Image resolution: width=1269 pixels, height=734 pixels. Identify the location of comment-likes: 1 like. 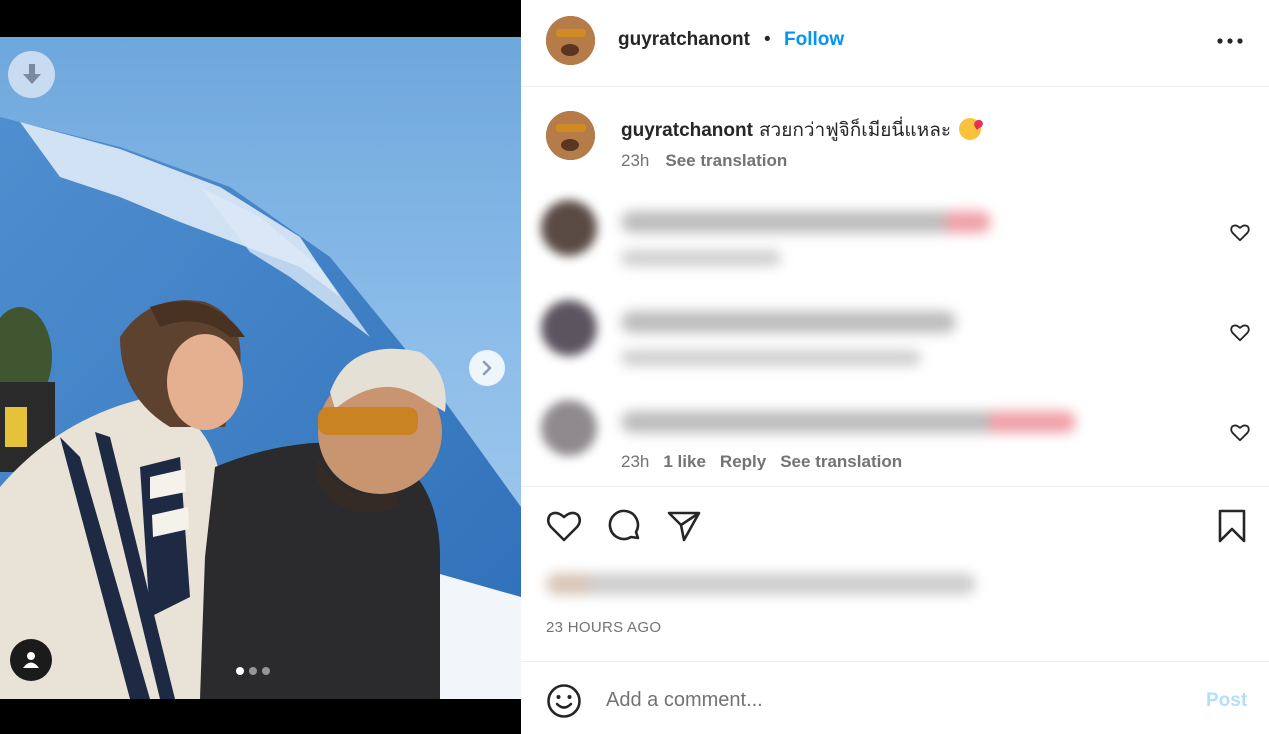
(684, 461).